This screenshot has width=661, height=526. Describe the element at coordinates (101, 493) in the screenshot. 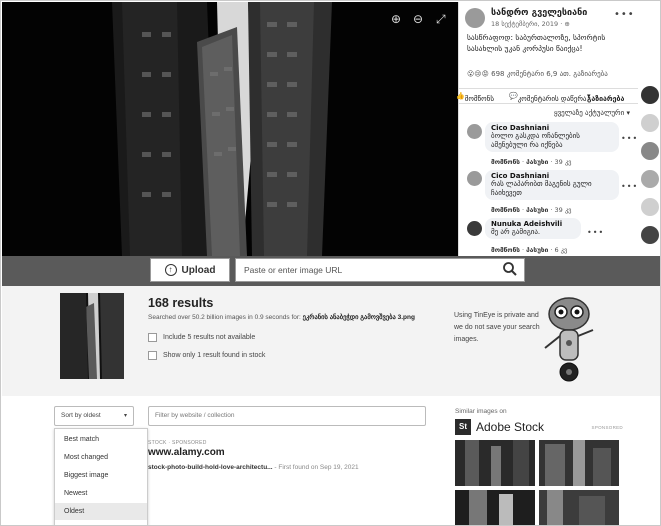

I see `sort-option-newest: Newest` at that location.